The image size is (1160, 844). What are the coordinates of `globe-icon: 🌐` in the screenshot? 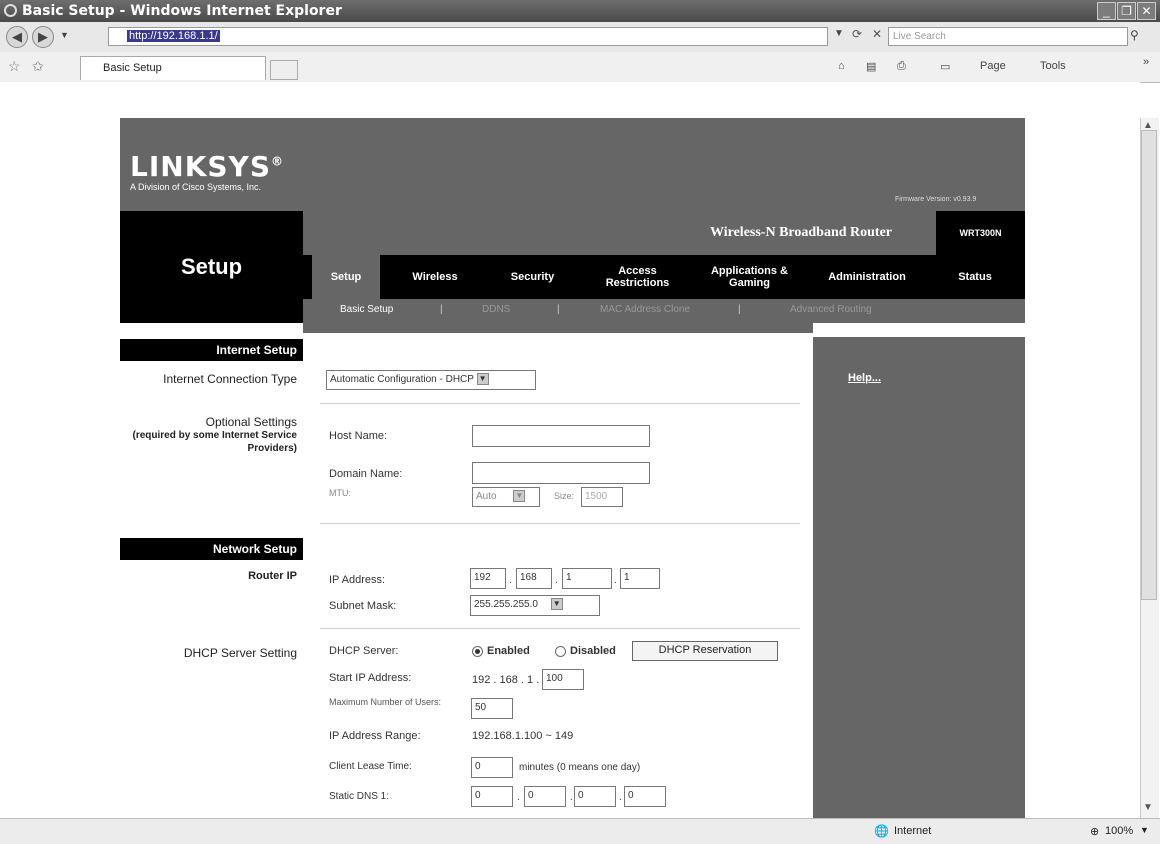 It's located at (881, 831).